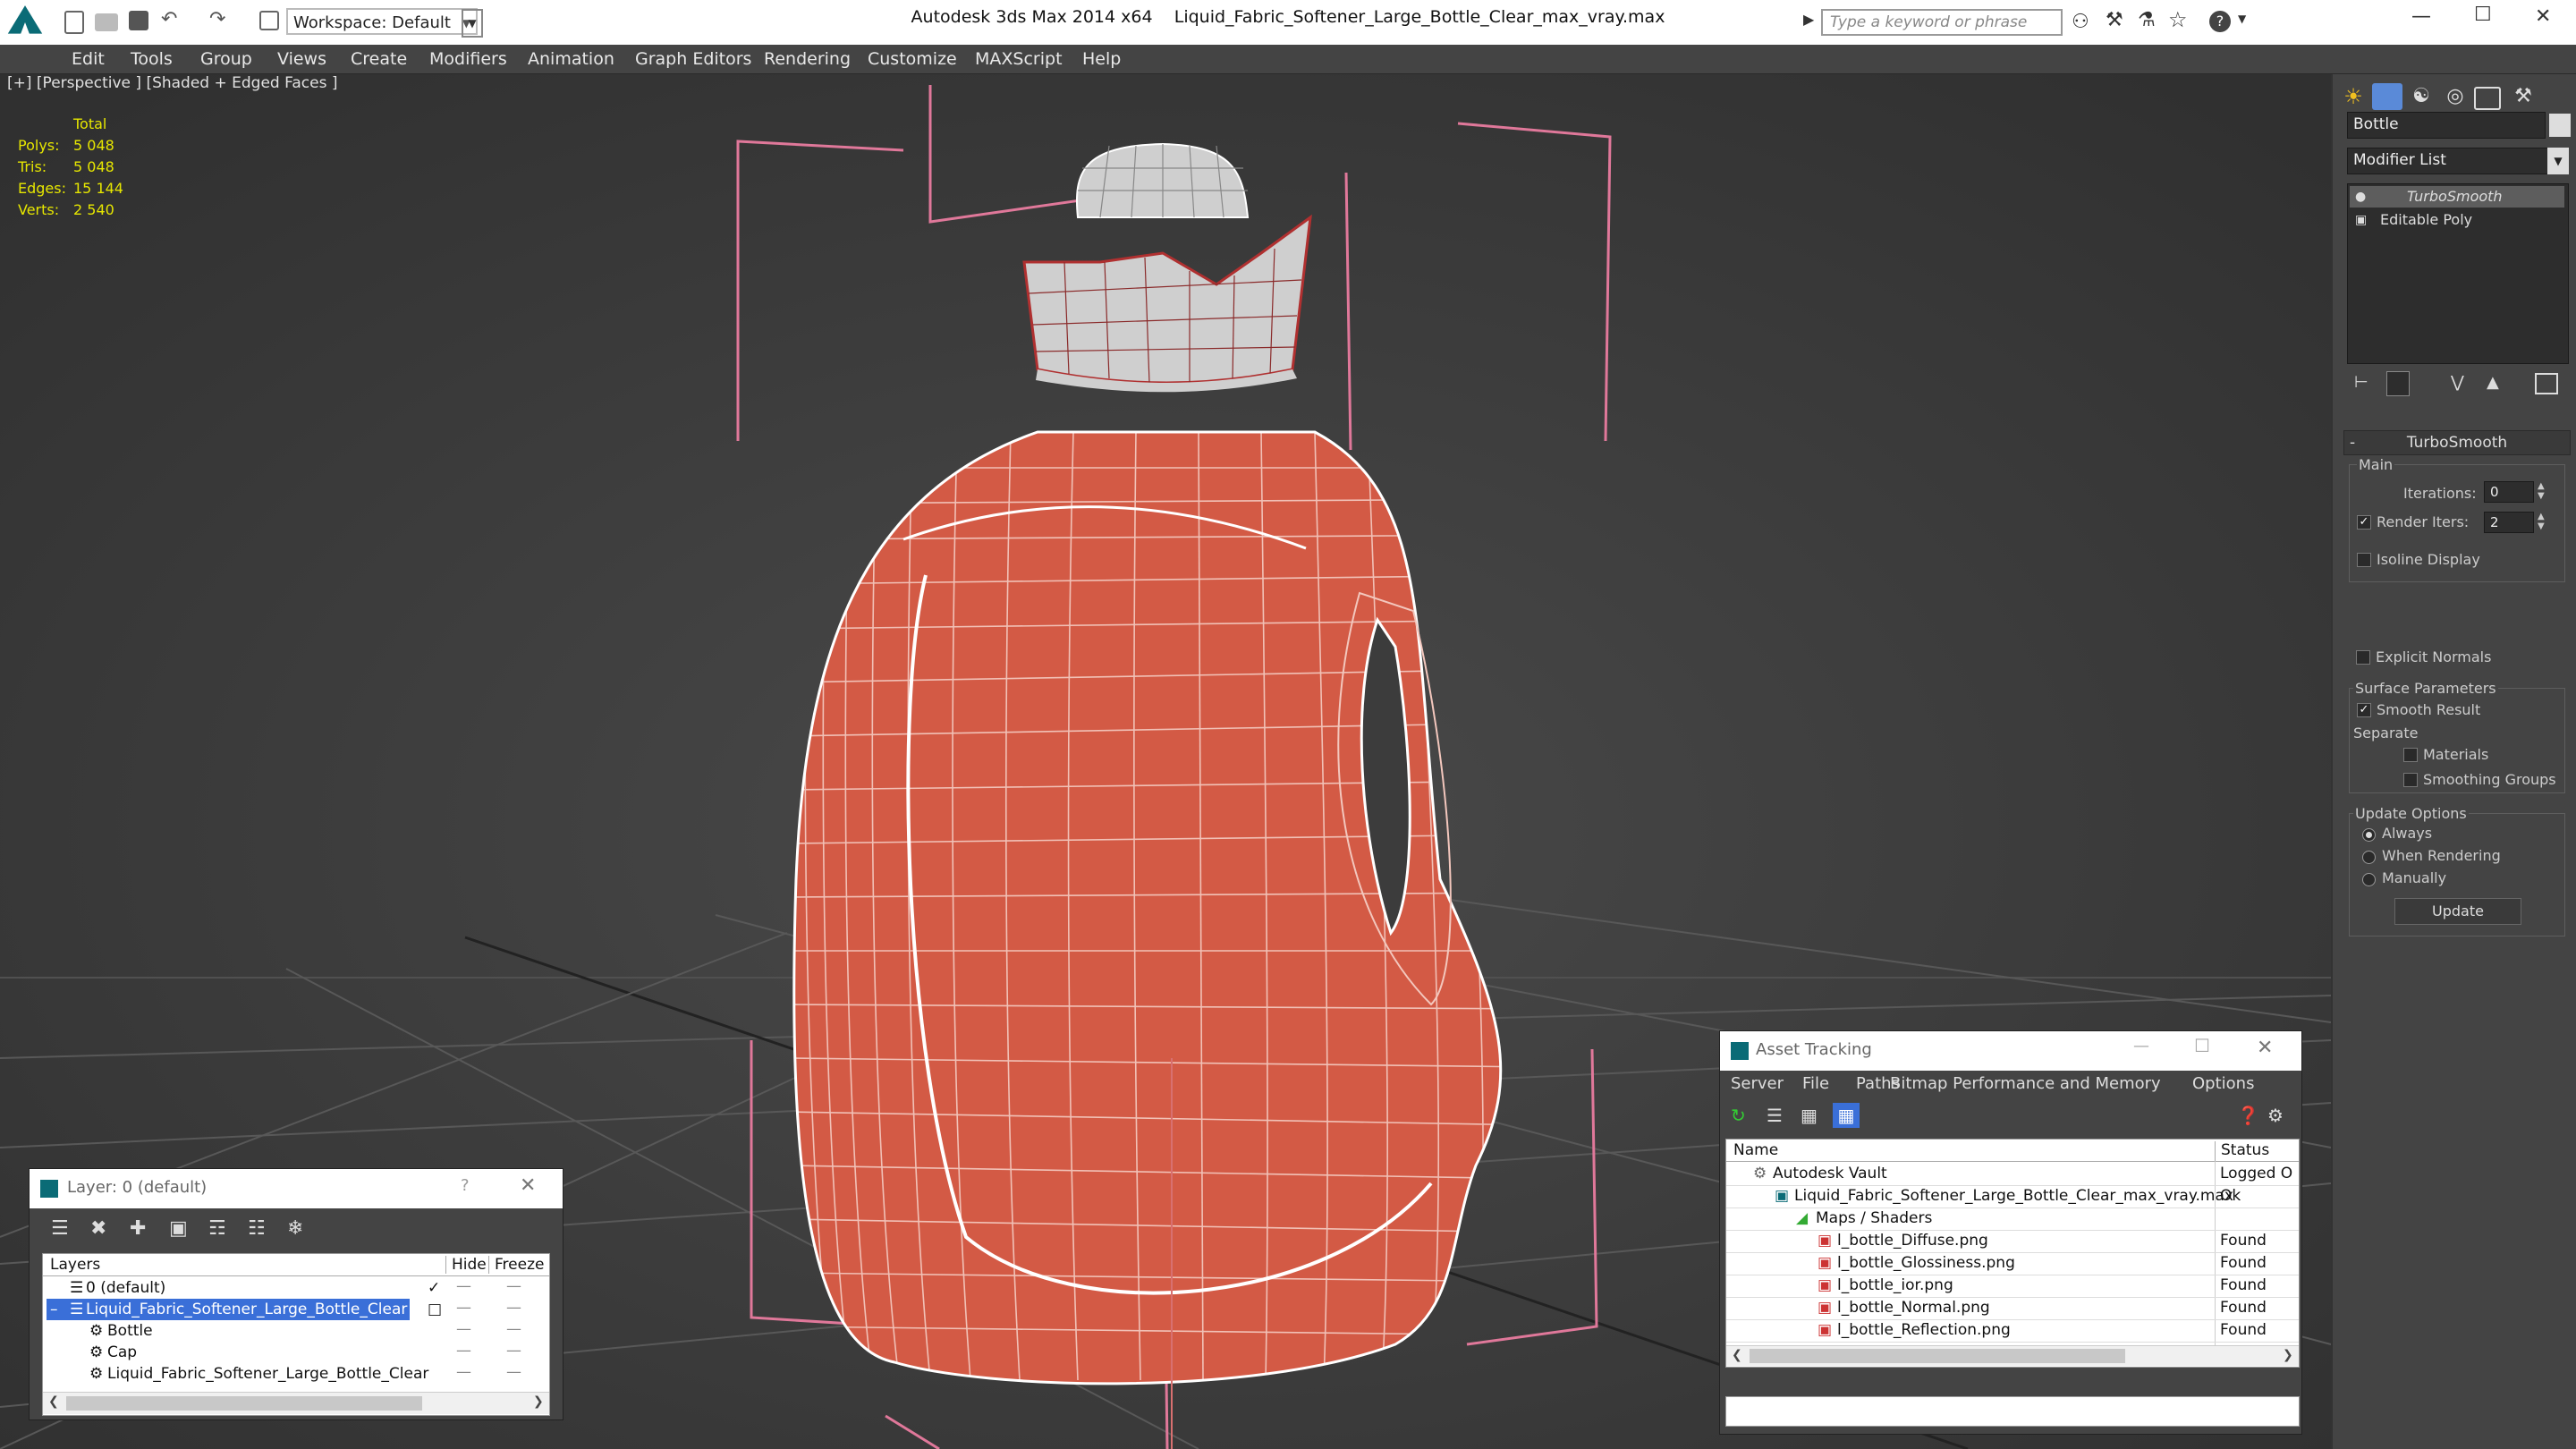  Describe the element at coordinates (152, 59) in the screenshot. I see `menu-tools: Tools` at that location.